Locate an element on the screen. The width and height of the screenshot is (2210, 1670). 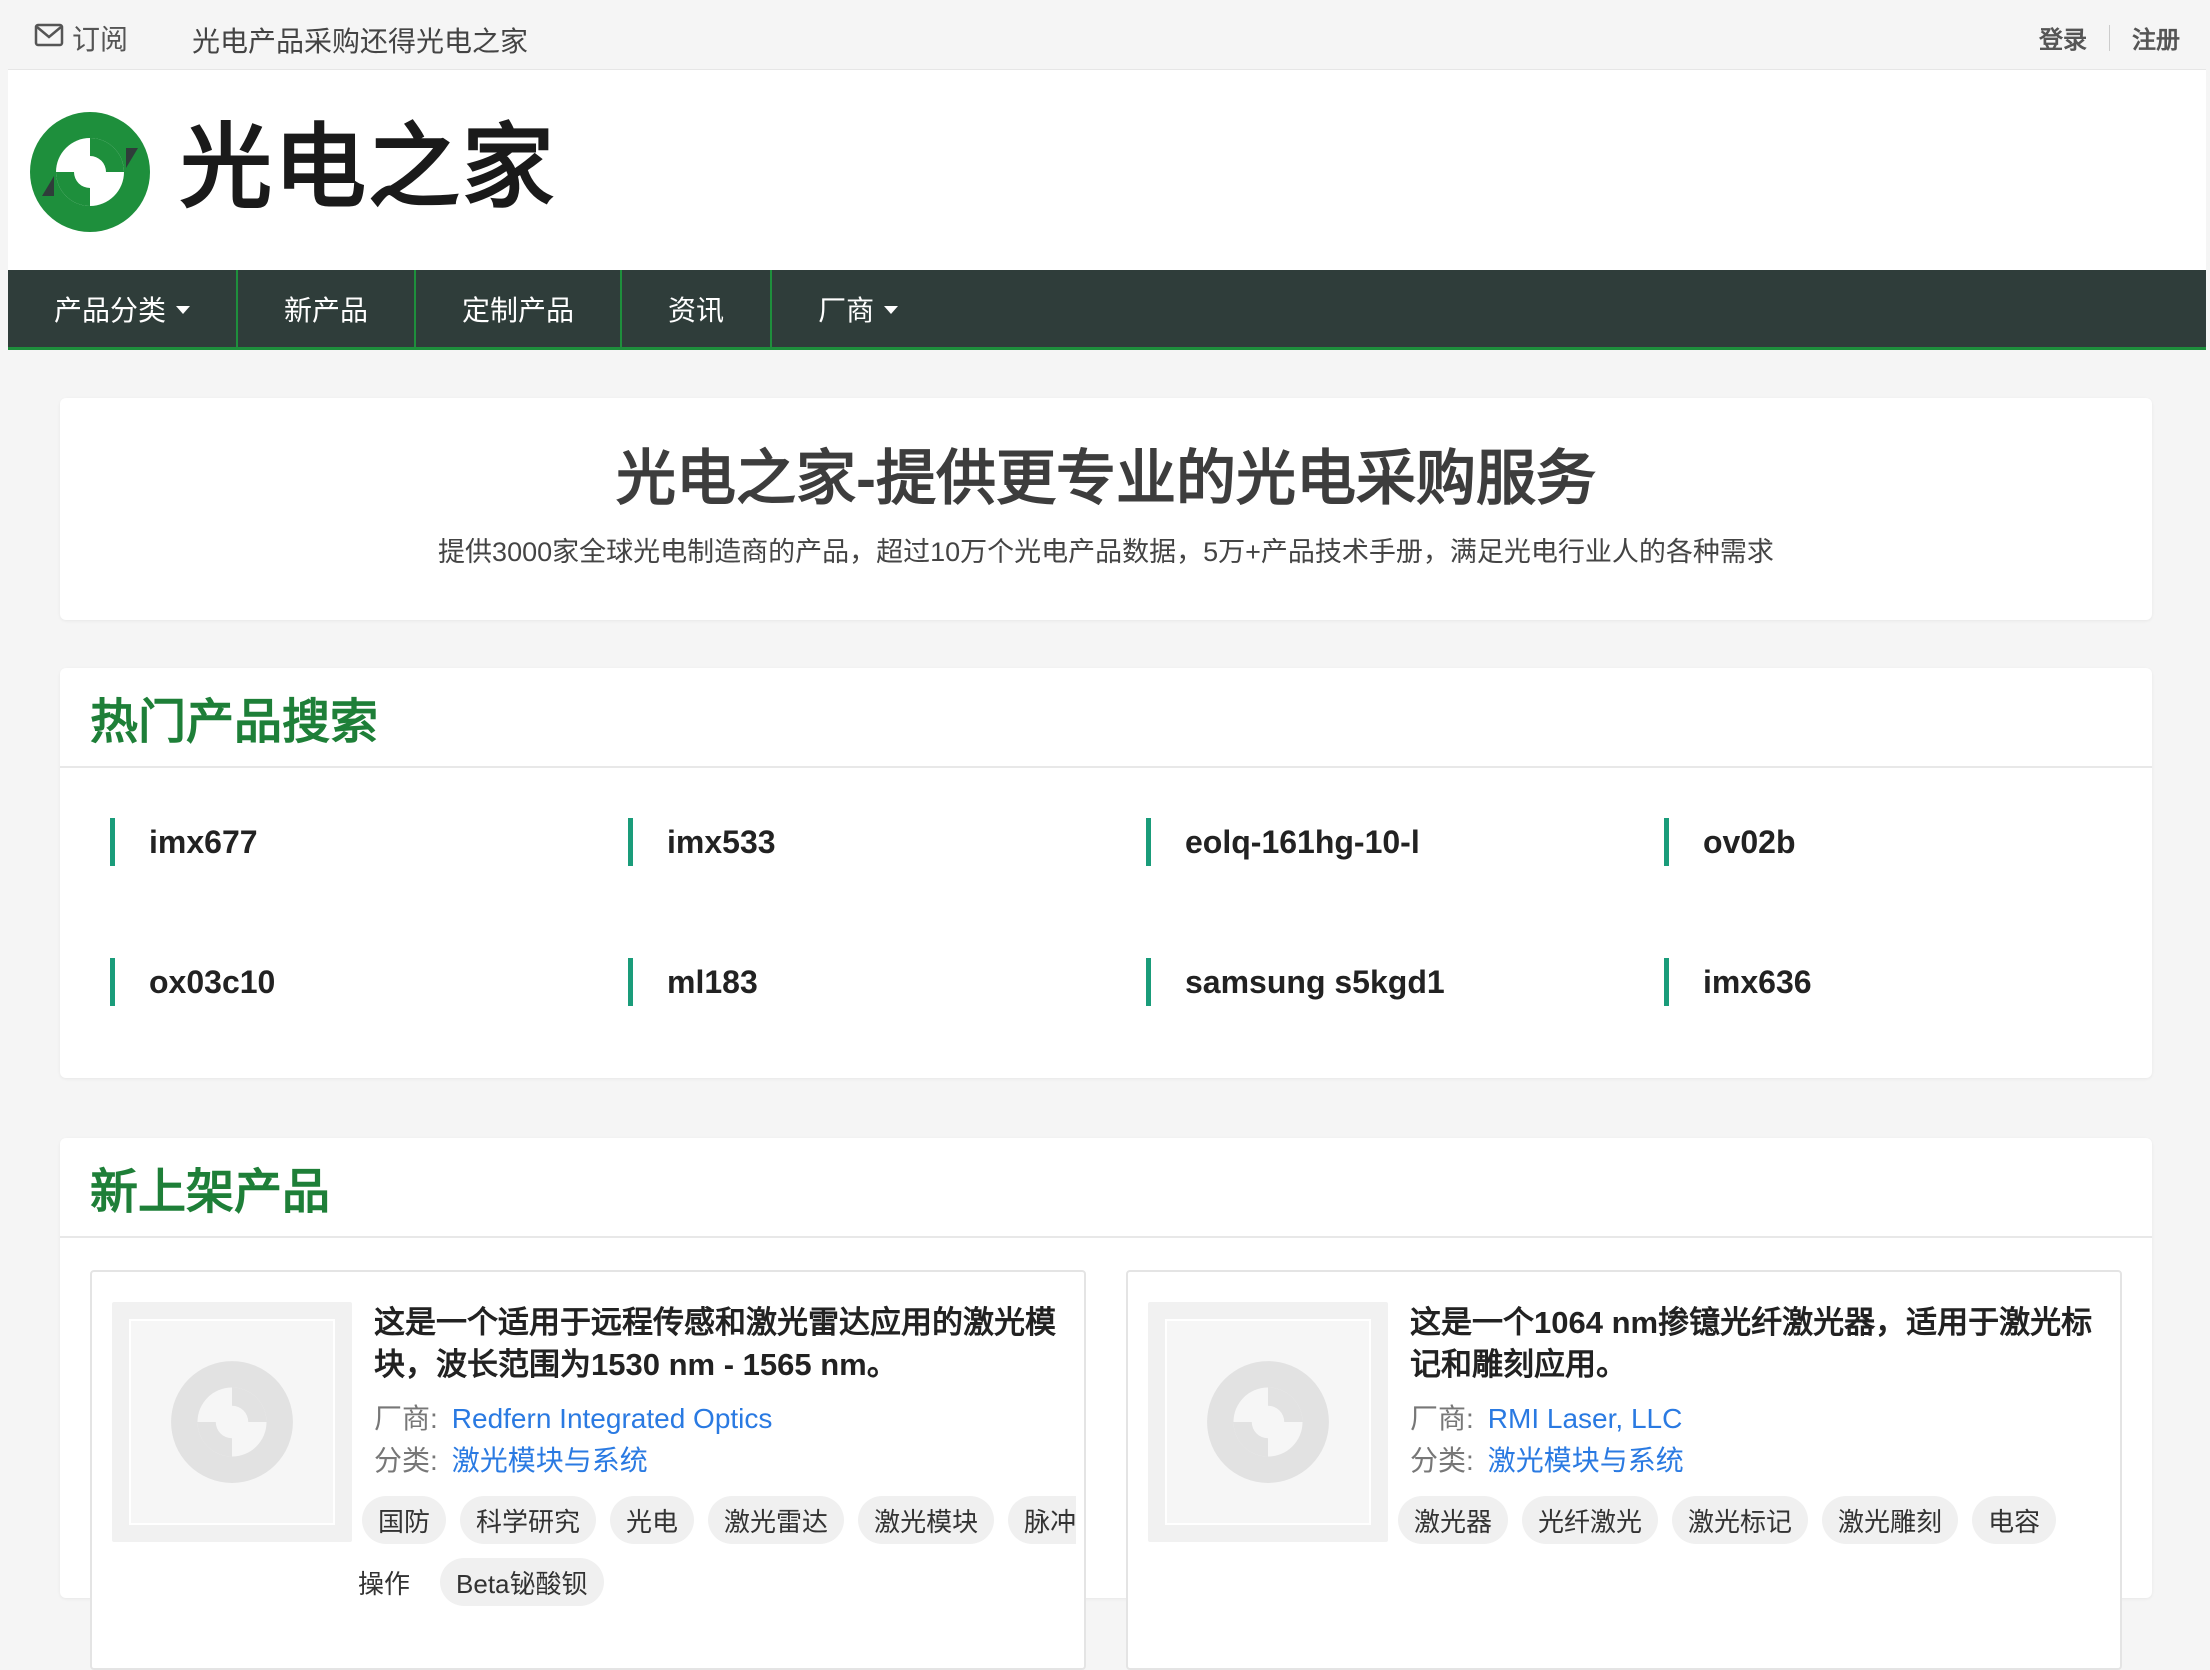
nav-new-products: 新产品 is located at coordinates (327, 308).